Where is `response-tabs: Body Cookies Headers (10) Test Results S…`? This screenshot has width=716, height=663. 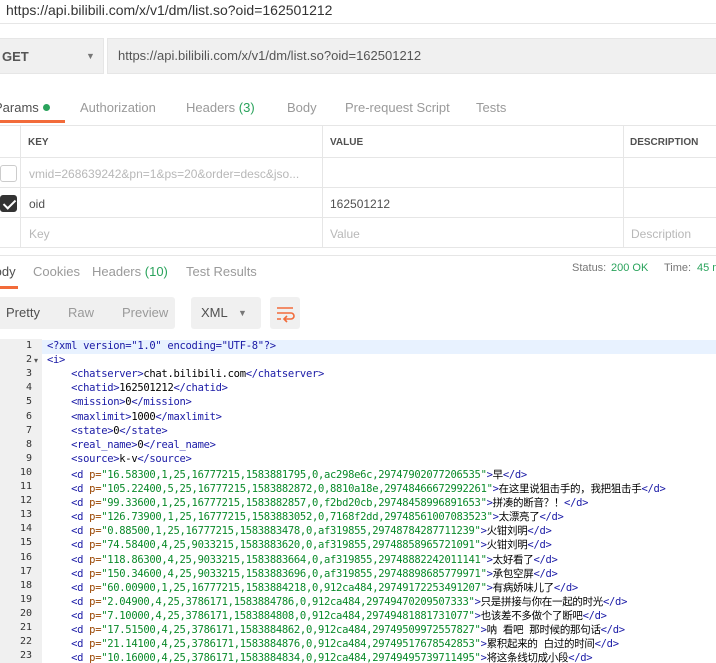 response-tabs: Body Cookies Headers (10) Test Results S… is located at coordinates (358, 271).